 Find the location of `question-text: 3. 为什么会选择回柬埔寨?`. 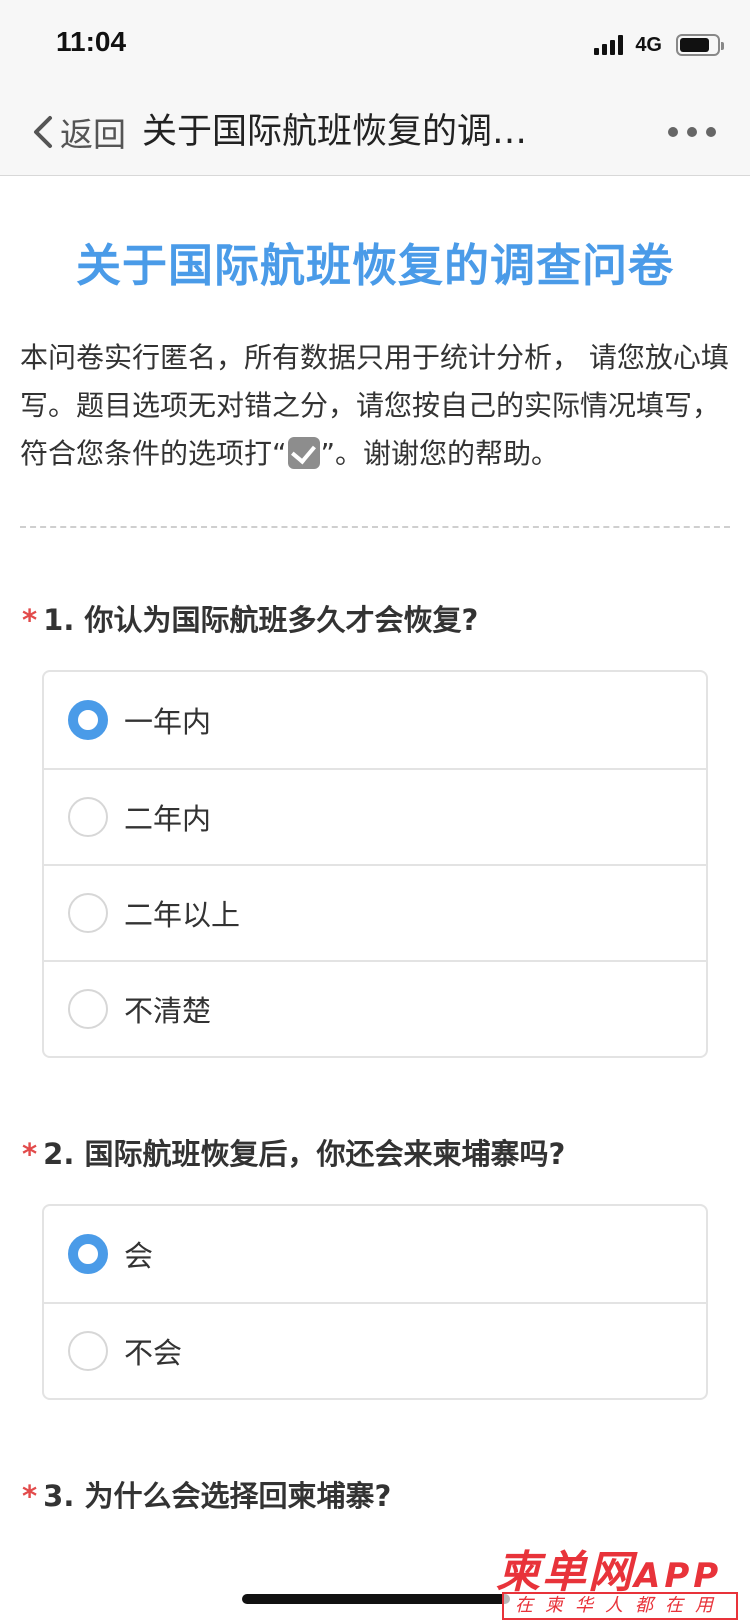

question-text: 3. 为什么会选择回柬埔寨? is located at coordinates (217, 1496).